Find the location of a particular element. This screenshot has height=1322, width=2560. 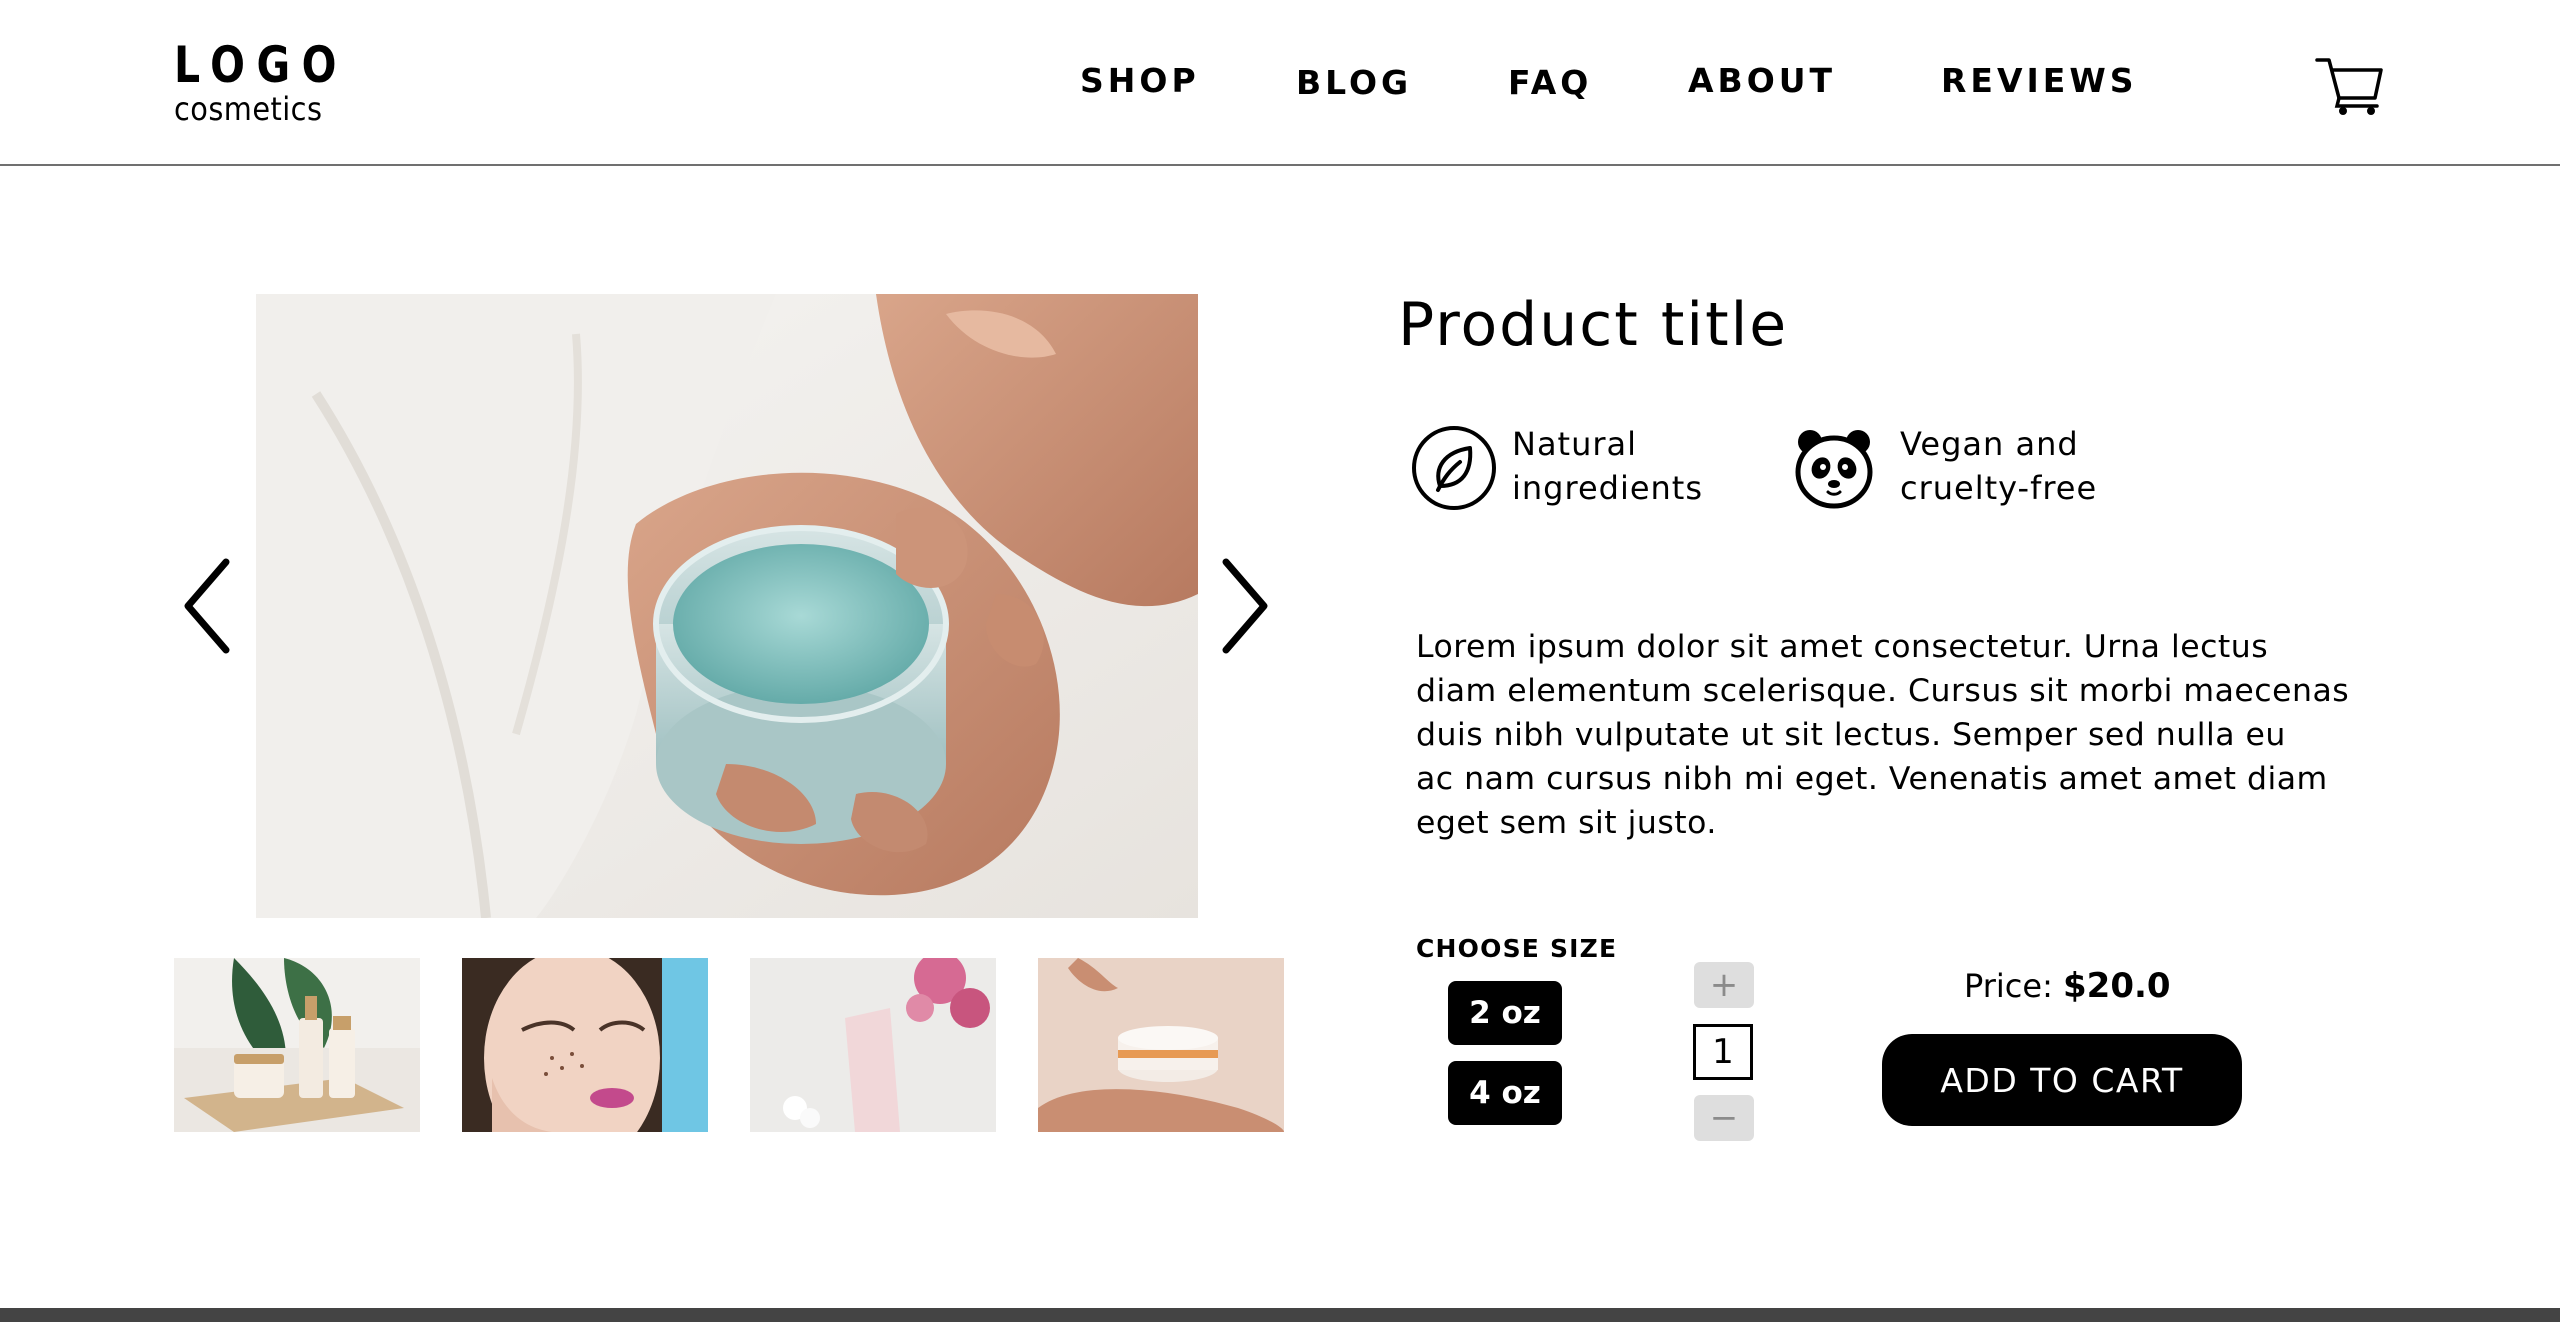

size-2oz-button: 2 oz is located at coordinates (1505, 1013).